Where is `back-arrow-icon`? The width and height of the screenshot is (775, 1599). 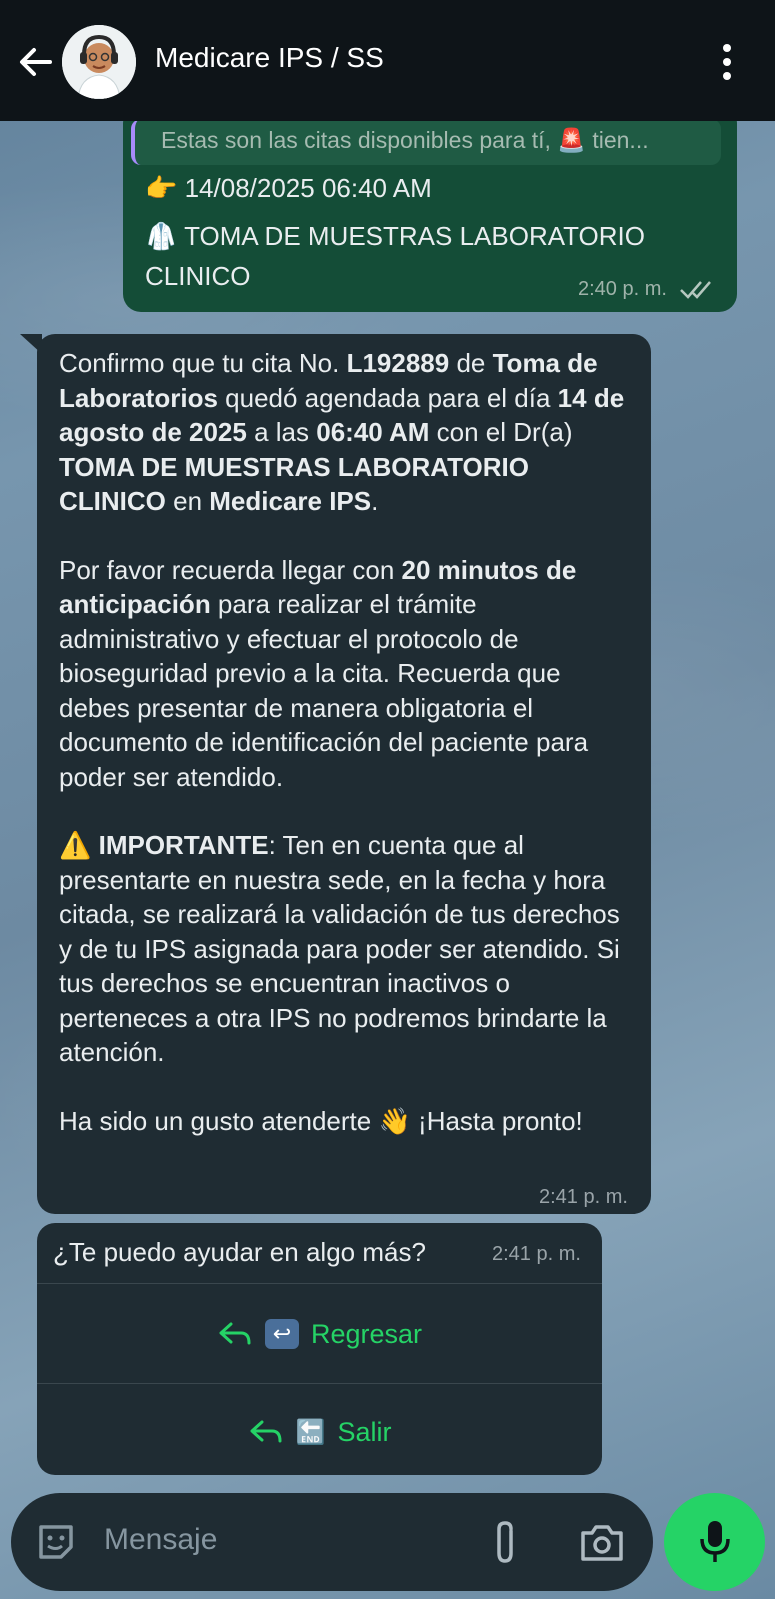
back-arrow-icon is located at coordinates (36, 62).